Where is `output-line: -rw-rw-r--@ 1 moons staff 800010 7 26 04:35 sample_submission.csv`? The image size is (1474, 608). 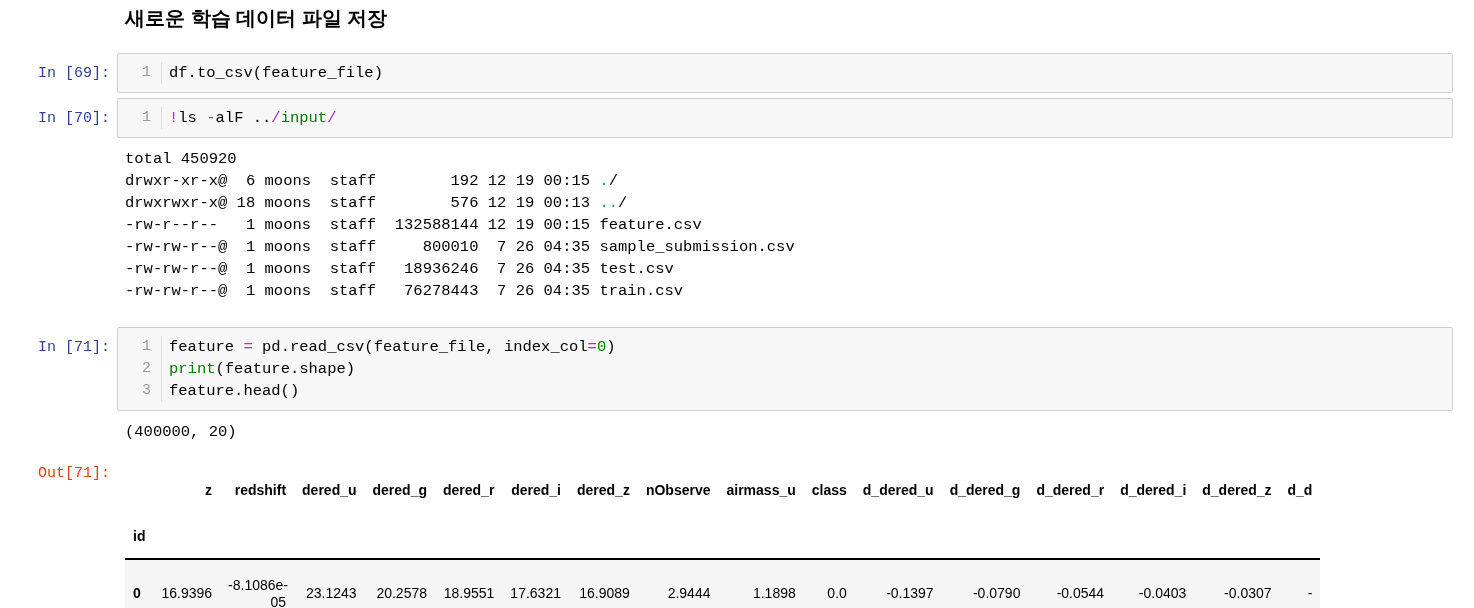 output-line: -rw-rw-r--@ 1 moons staff 800010 7 26 04:35 sample_submission.csv is located at coordinates (460, 247).